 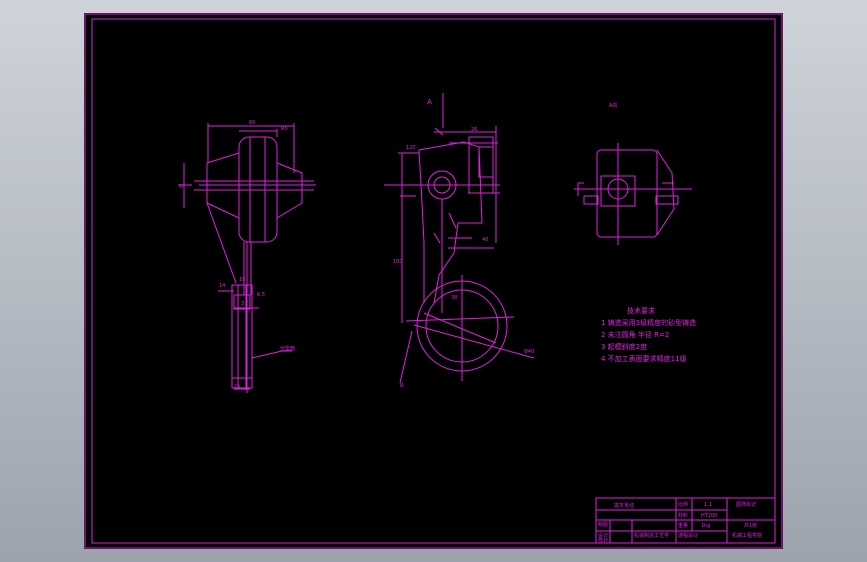 I want to click on dim-26: 26, so click(x=474, y=130).